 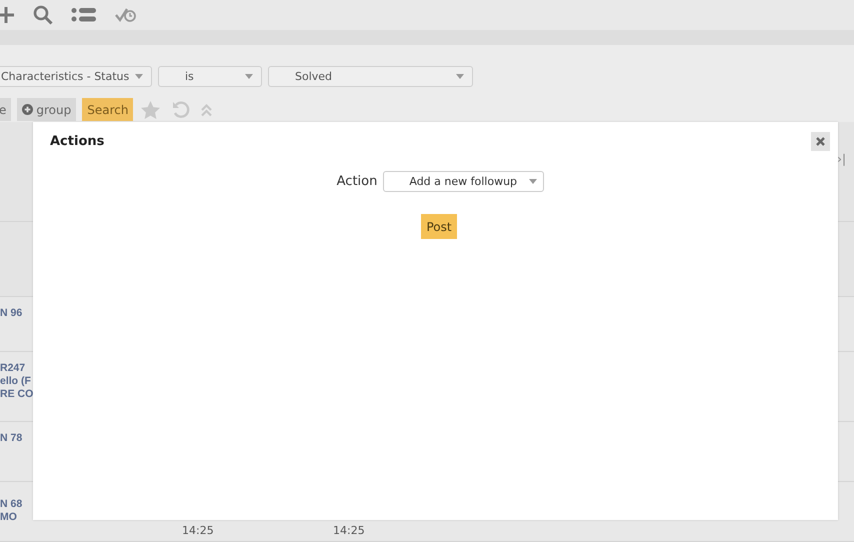 What do you see at coordinates (16, 394) in the screenshot?
I see `ticket-title: RE CO` at bounding box center [16, 394].